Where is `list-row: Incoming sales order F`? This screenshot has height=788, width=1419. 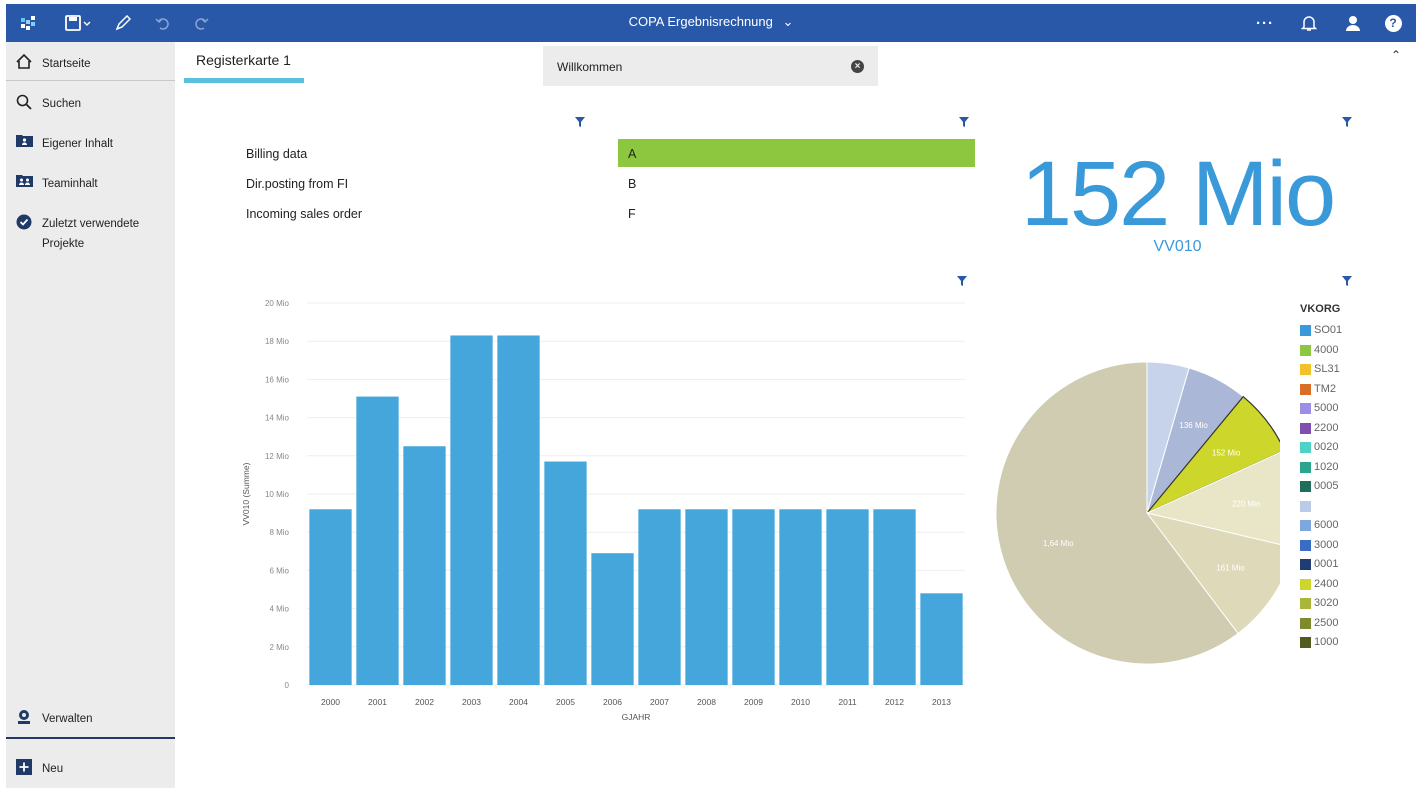 list-row: Incoming sales order F is located at coordinates (611, 213).